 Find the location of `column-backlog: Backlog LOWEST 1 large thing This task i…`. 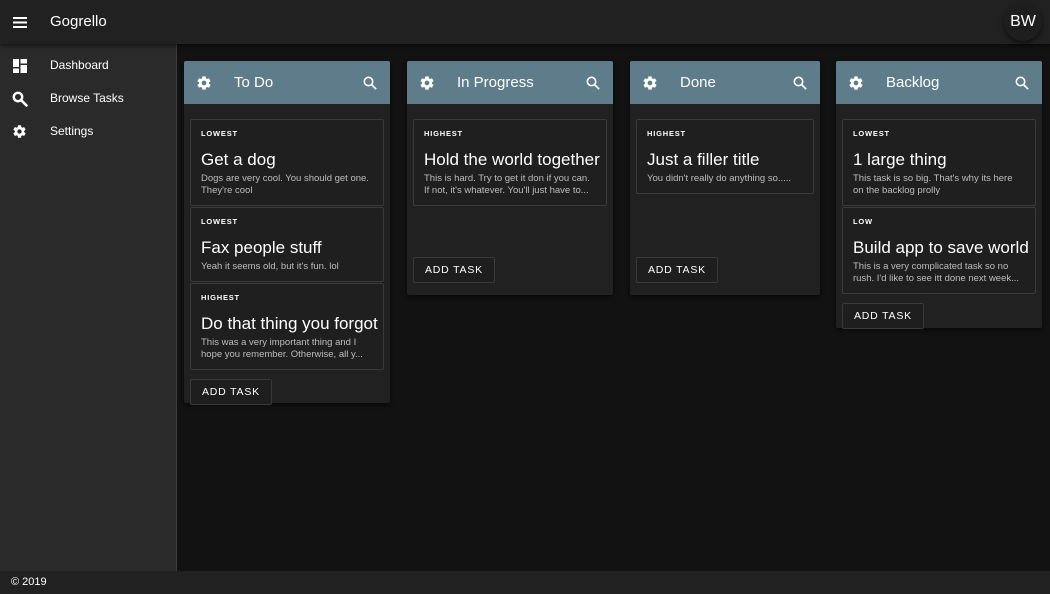

column-backlog: Backlog LOWEST 1 large thing This task i… is located at coordinates (939, 195).